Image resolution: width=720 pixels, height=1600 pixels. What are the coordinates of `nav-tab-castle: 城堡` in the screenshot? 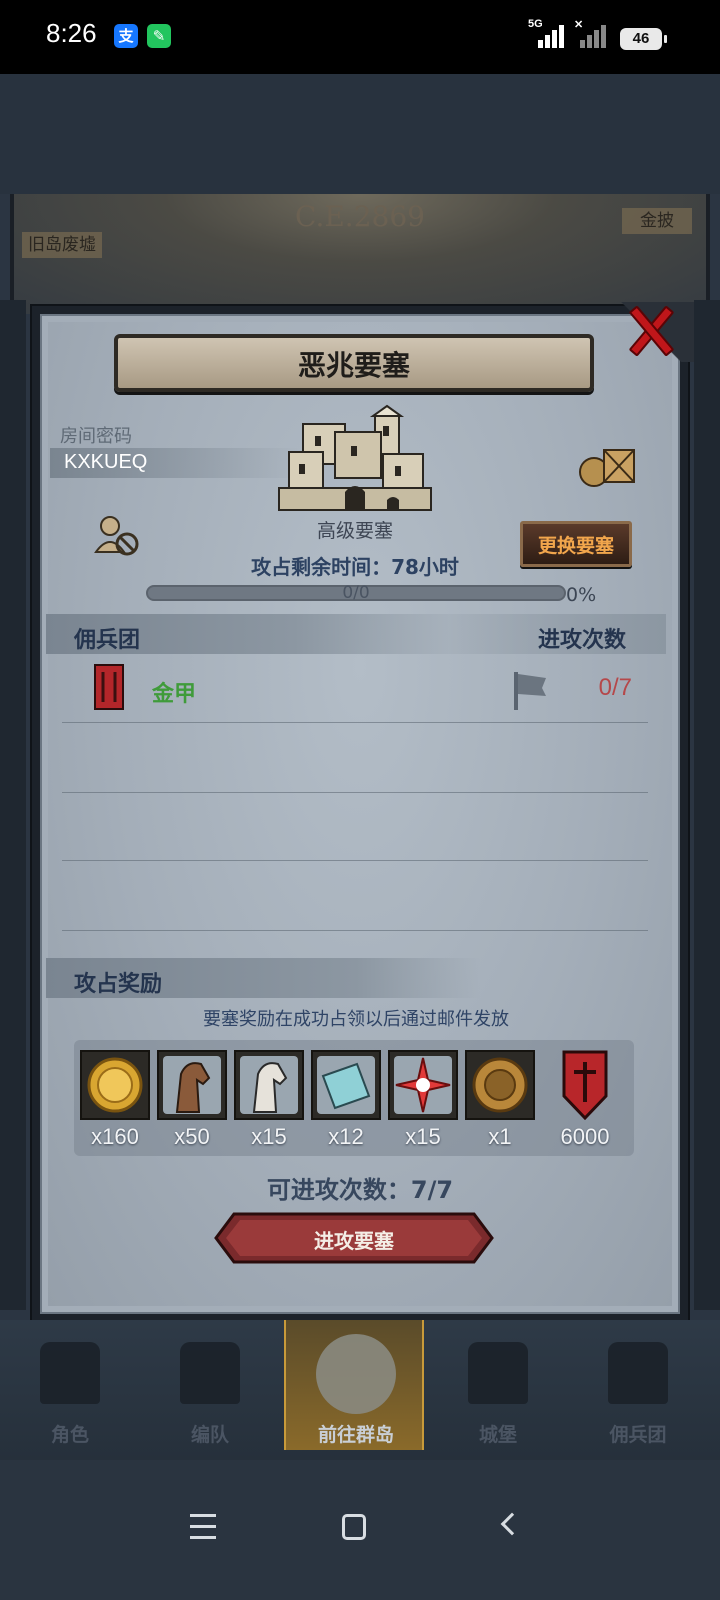 It's located at (498, 1385).